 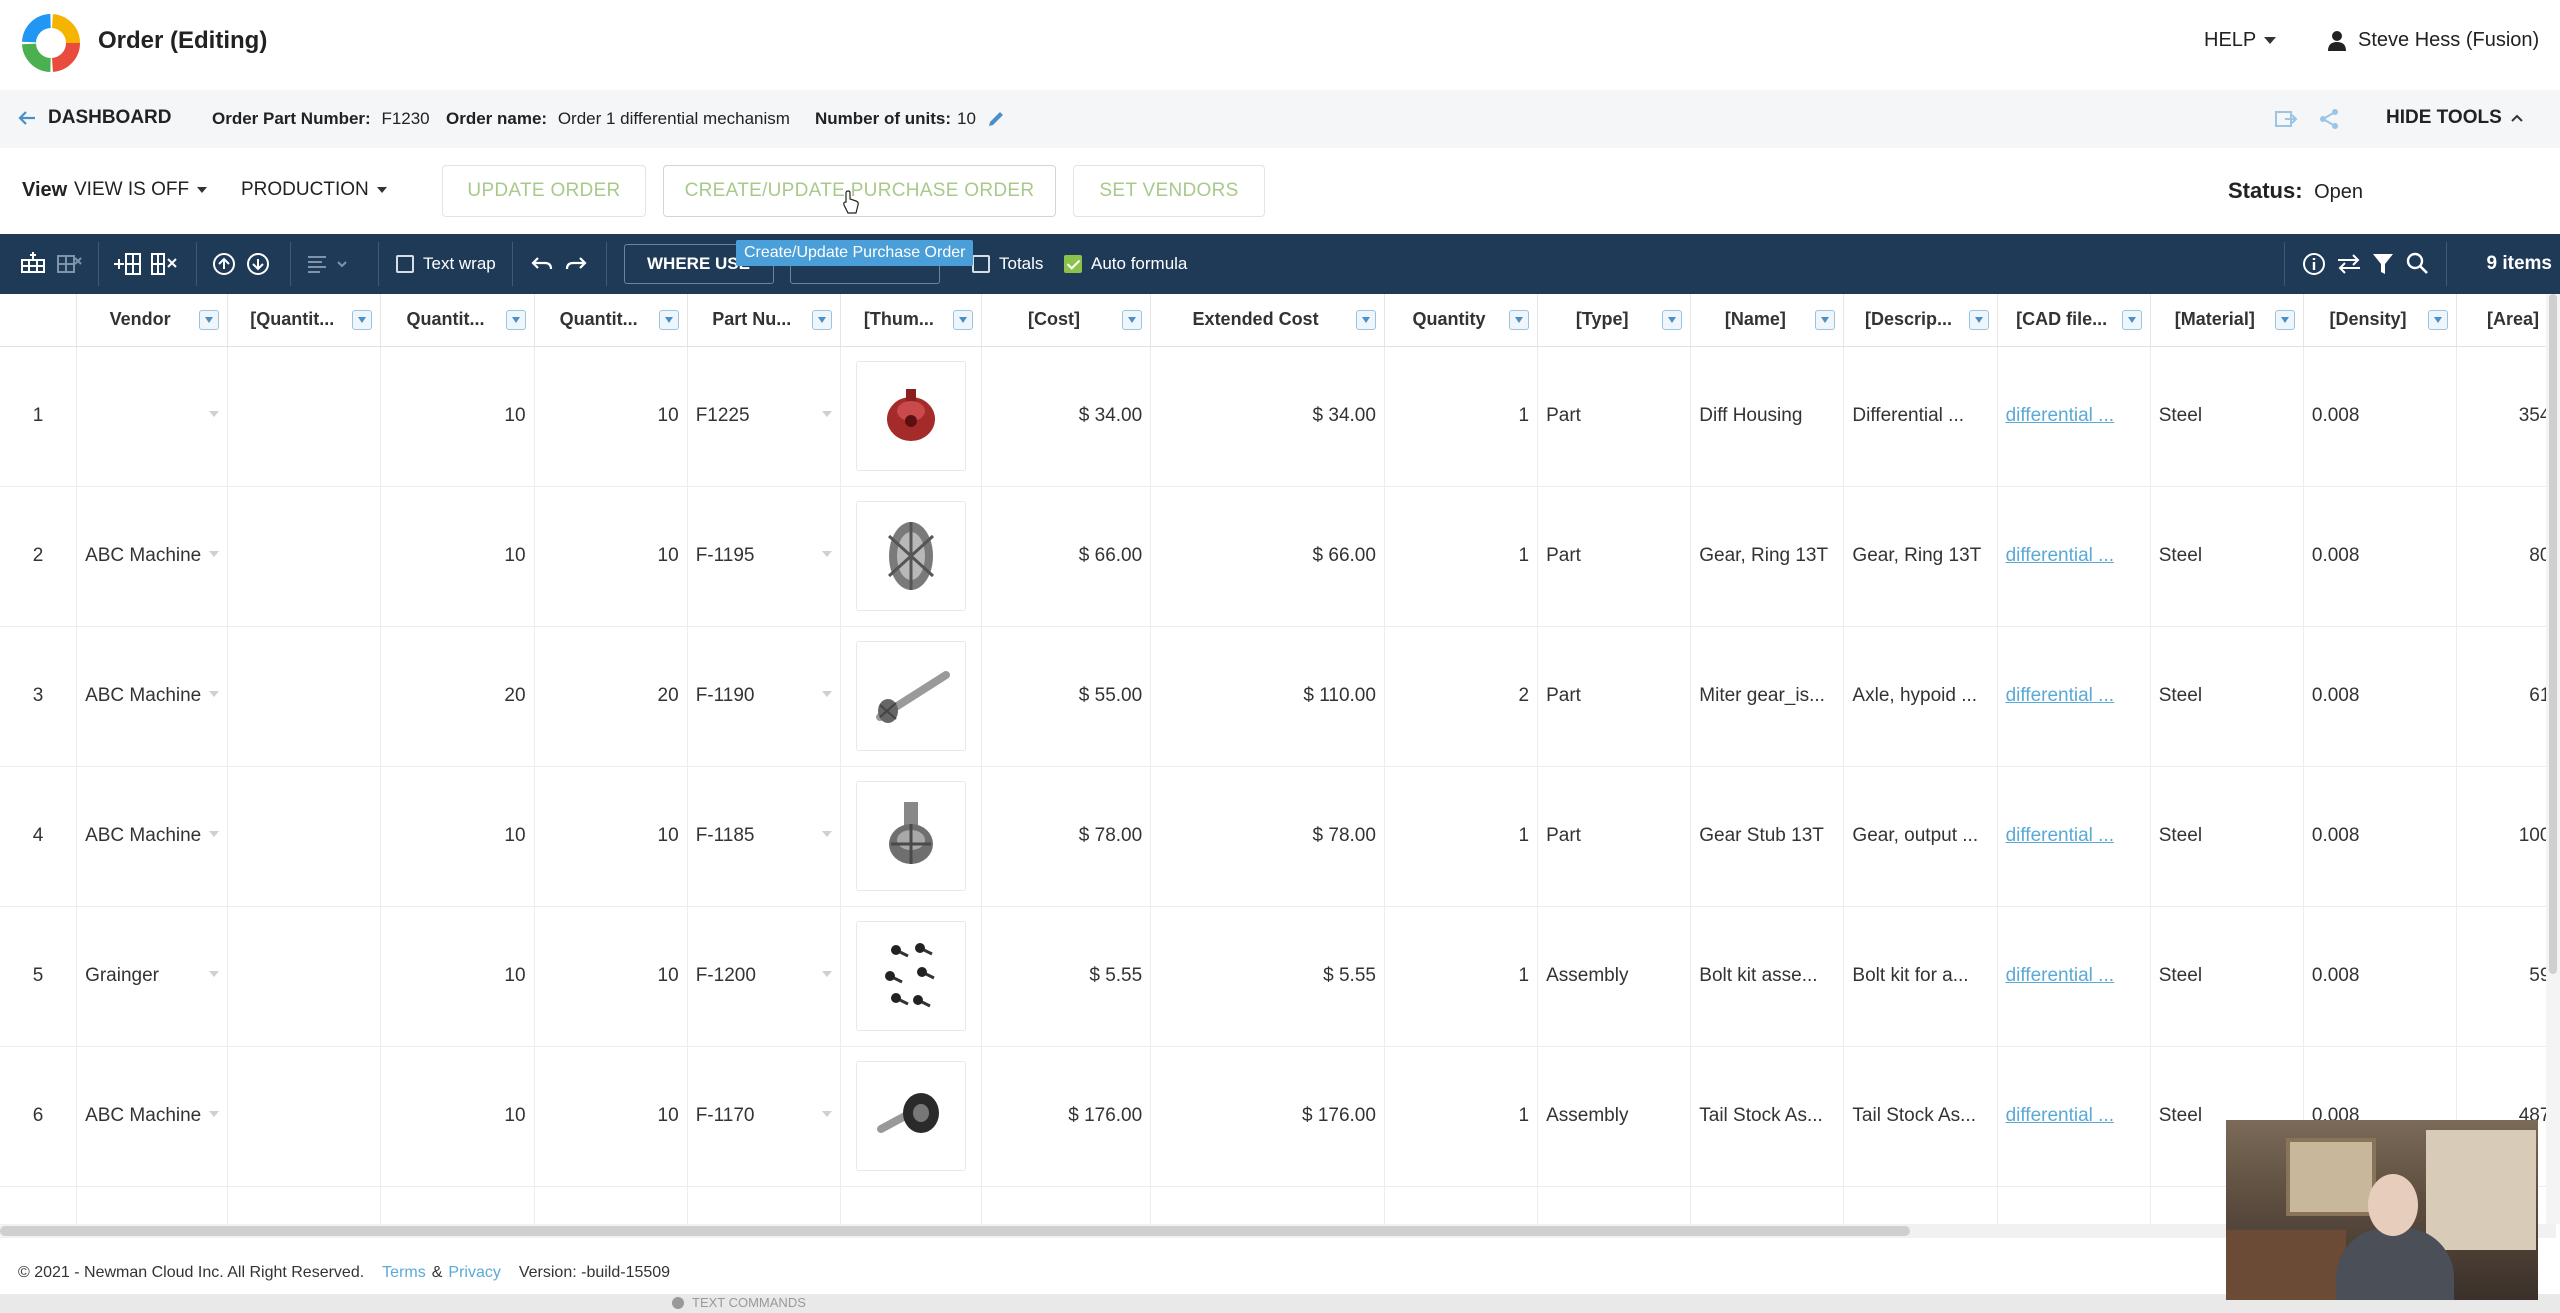 I want to click on row-index: 5, so click(x=39, y=976).